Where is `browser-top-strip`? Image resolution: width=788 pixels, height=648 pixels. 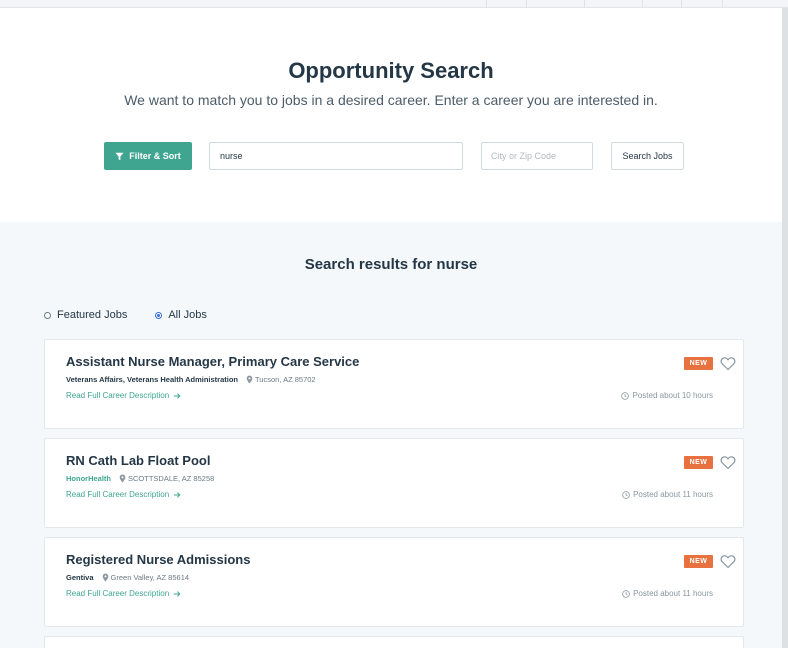 browser-top-strip is located at coordinates (394, 4).